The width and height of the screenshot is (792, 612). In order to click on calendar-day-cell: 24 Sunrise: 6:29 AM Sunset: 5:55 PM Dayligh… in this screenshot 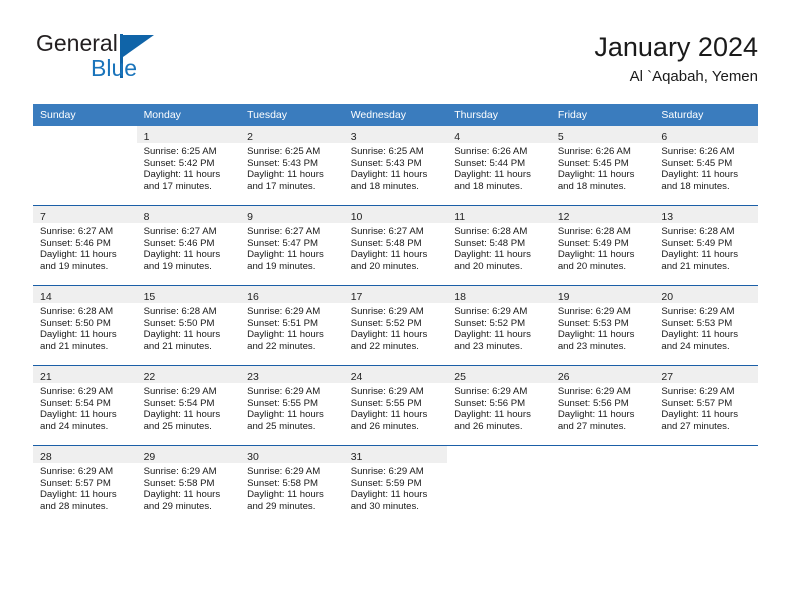, I will do `click(395, 405)`.